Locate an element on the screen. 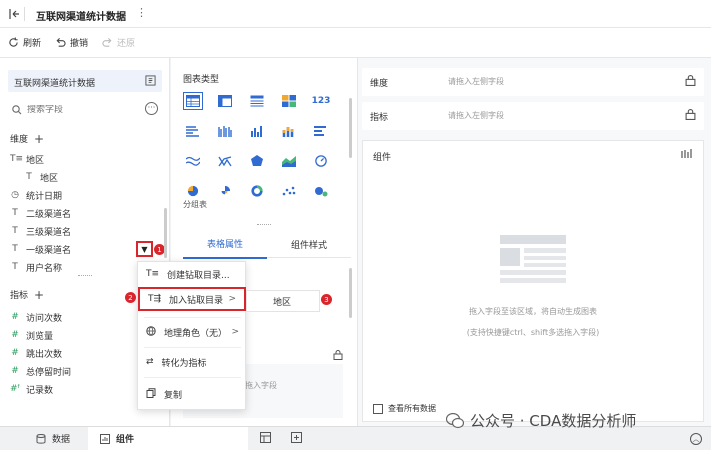 The height and width of the screenshot is (450, 711). field-label: 访问次数 is located at coordinates (44, 318).